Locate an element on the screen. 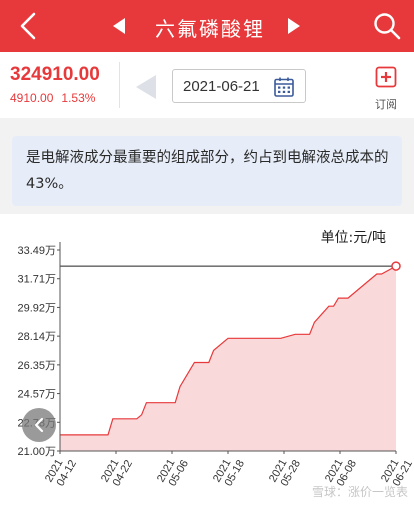  description-card: 是电解液成分最重要的组成部分，约占到电解液总成本的43%。 is located at coordinates (207, 171).